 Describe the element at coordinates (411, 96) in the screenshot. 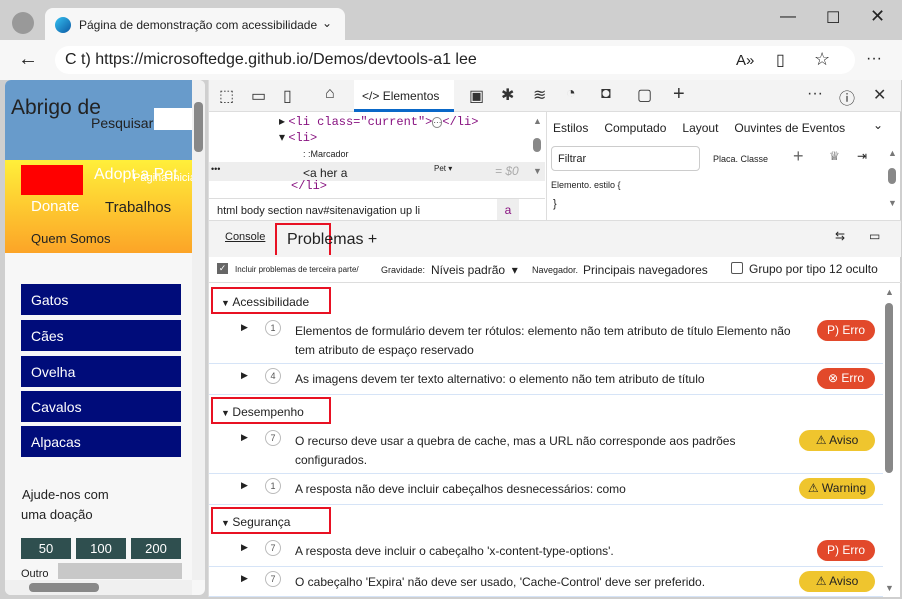

I see `tab-elements-label: Elementos` at that location.